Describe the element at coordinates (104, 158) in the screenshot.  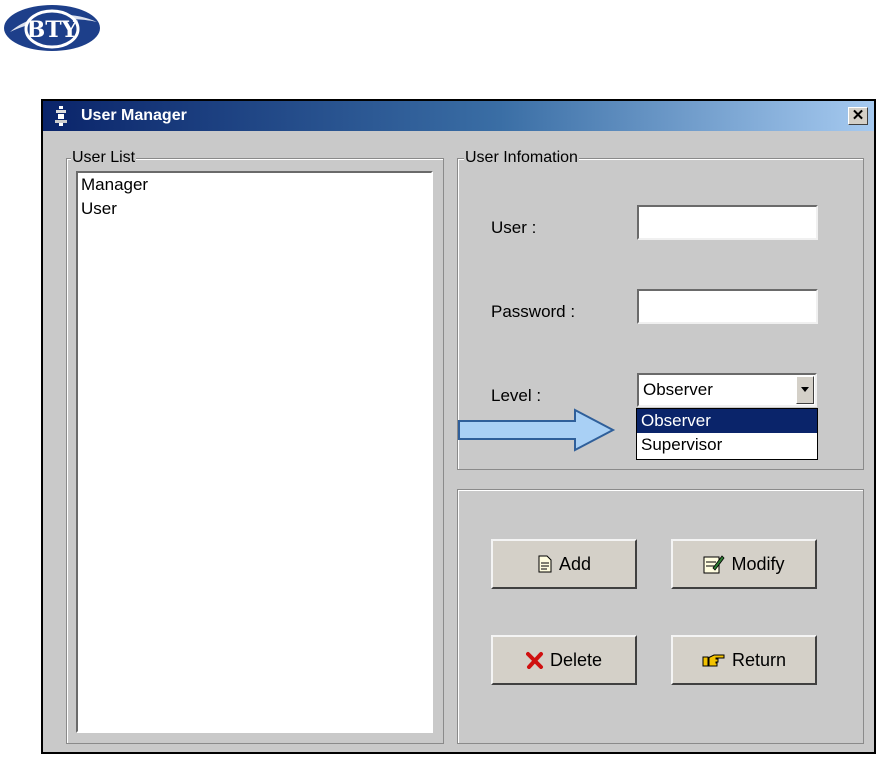
I see `user-list-legend: User List` at that location.